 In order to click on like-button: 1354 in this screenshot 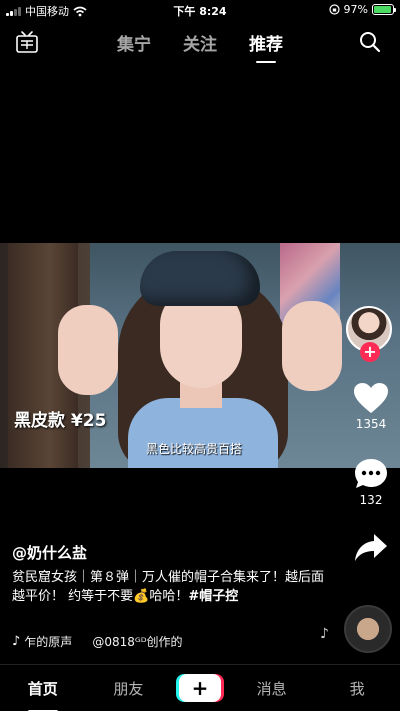, I will do `click(371, 406)`.